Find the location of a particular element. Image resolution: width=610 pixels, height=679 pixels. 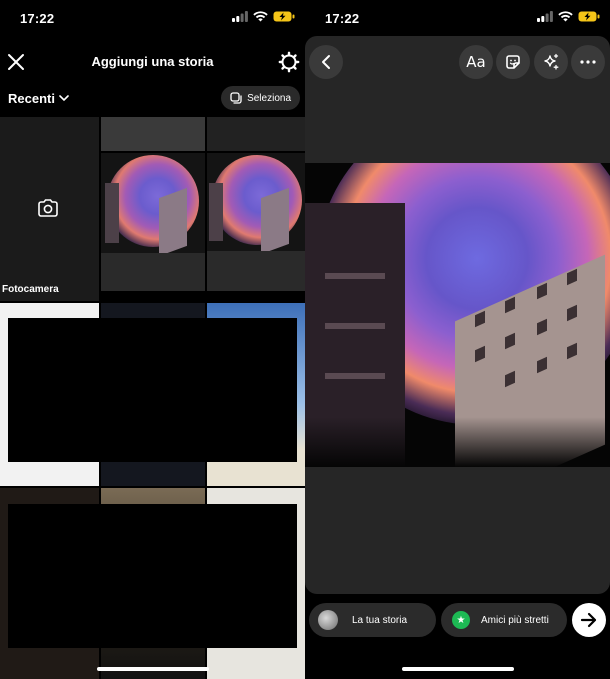

sticker-button is located at coordinates (513, 62).